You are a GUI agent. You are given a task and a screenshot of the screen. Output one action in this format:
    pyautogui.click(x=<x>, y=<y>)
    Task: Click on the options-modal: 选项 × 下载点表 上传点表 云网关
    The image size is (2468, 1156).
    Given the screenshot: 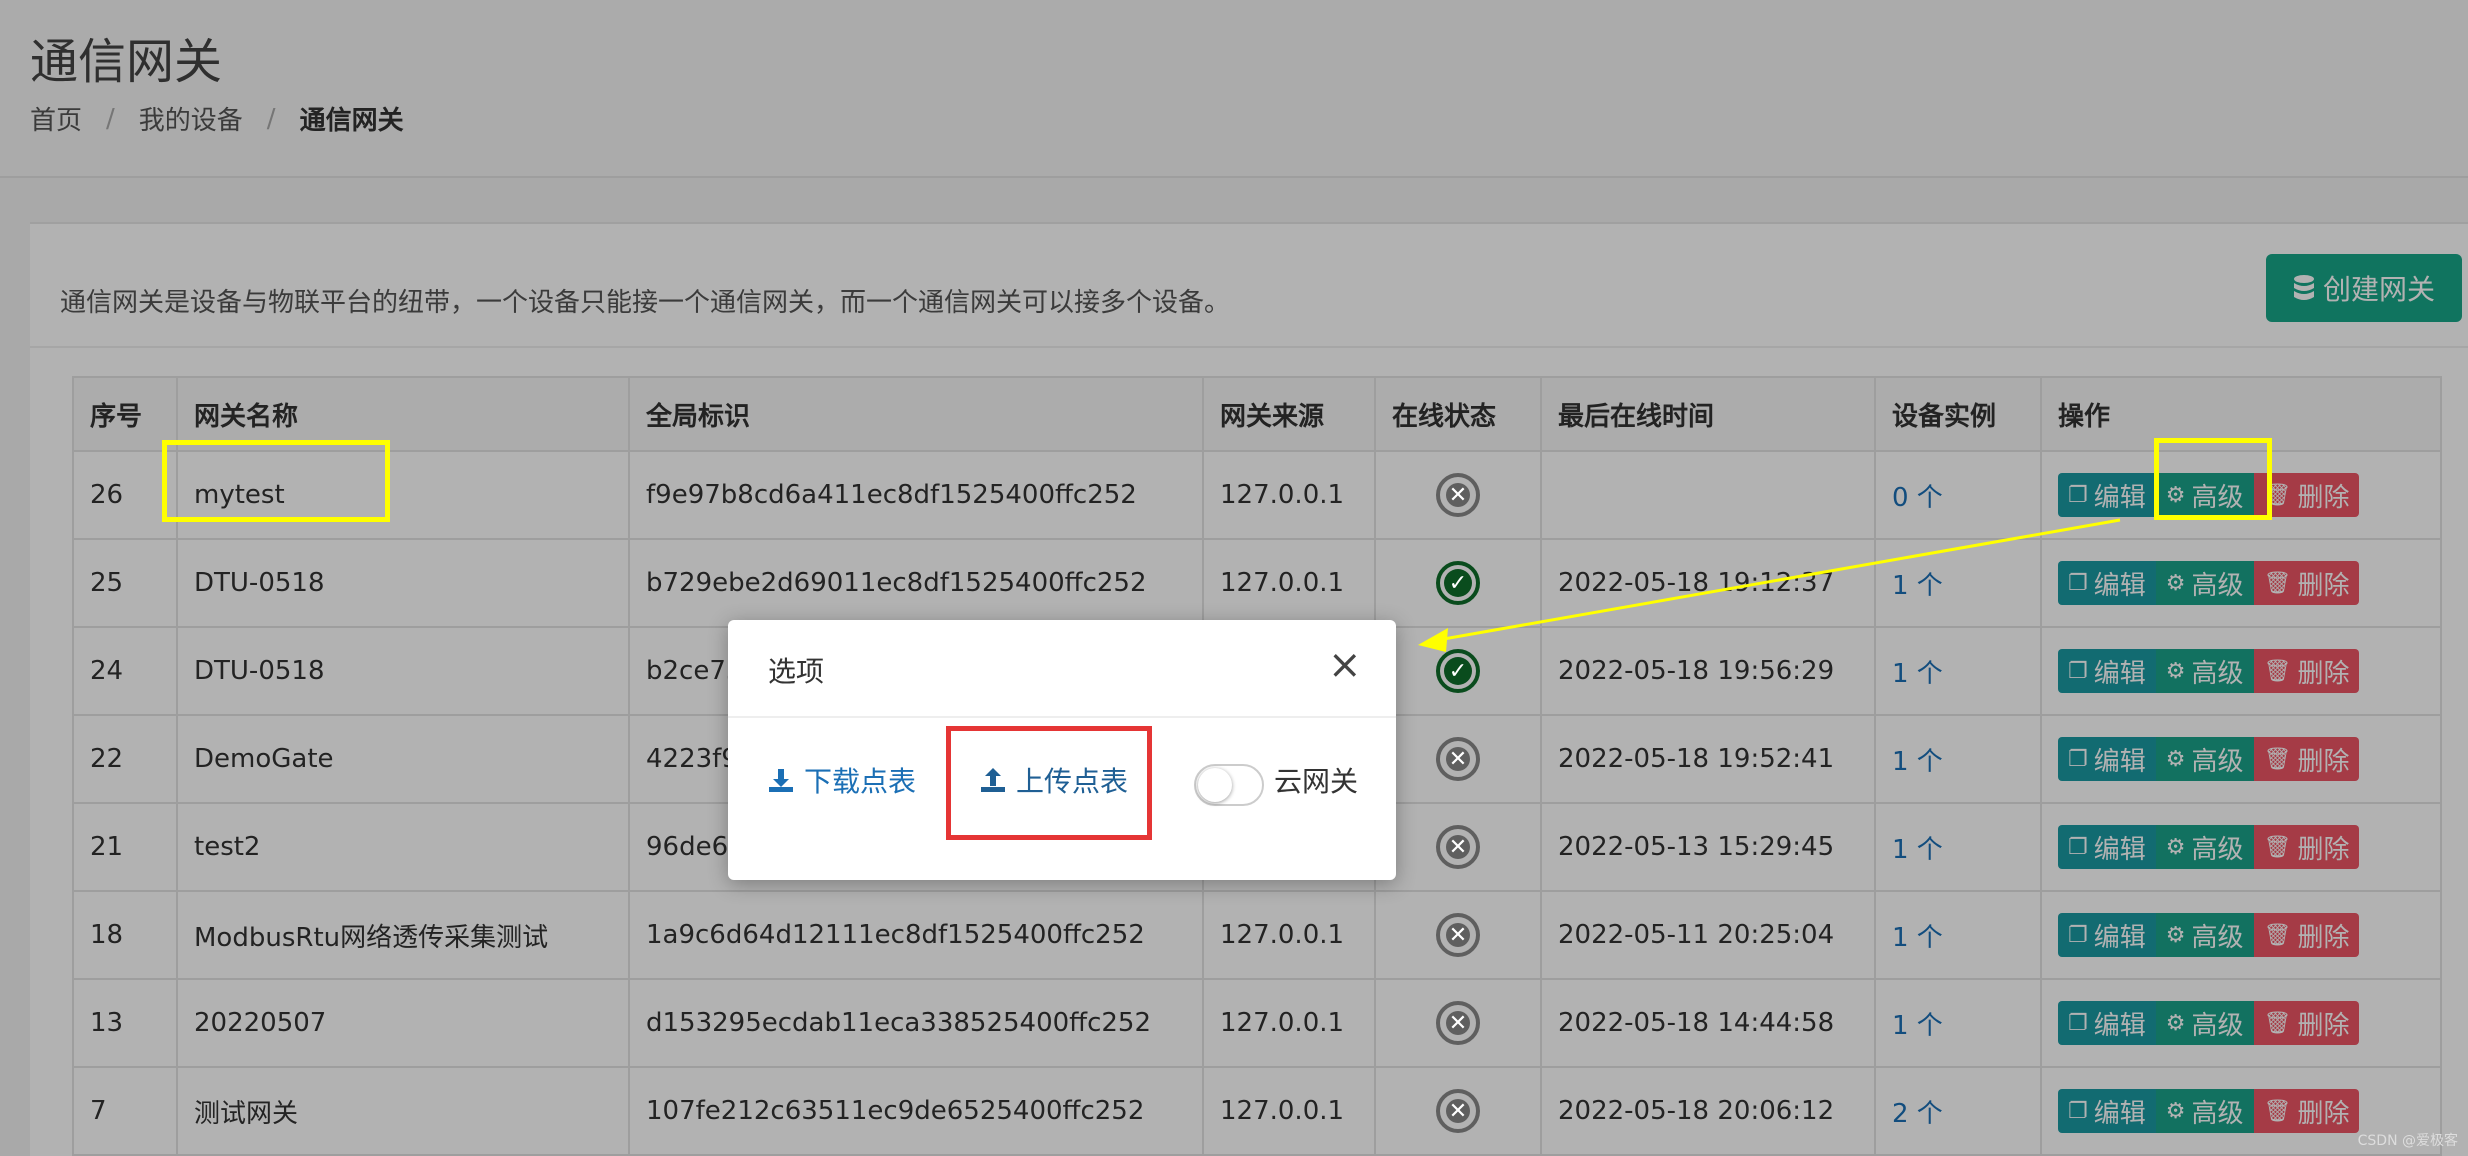 What is the action you would take?
    pyautogui.click(x=1062, y=750)
    